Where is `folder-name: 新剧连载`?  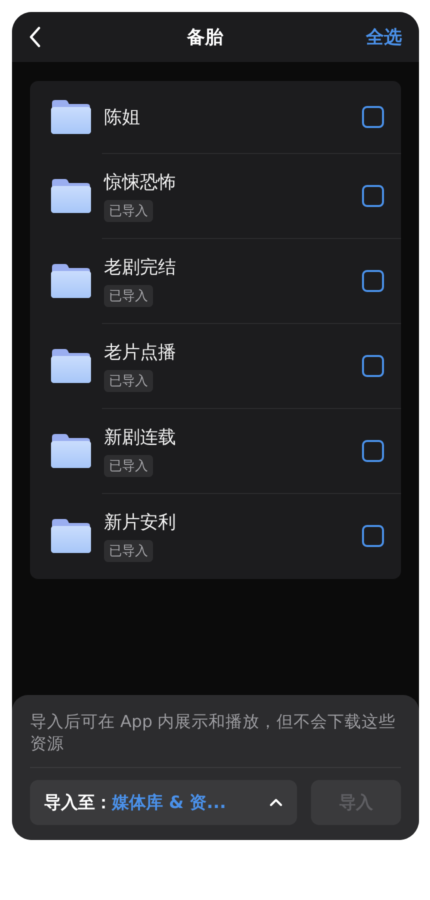 folder-name: 新剧连载 is located at coordinates (140, 437).